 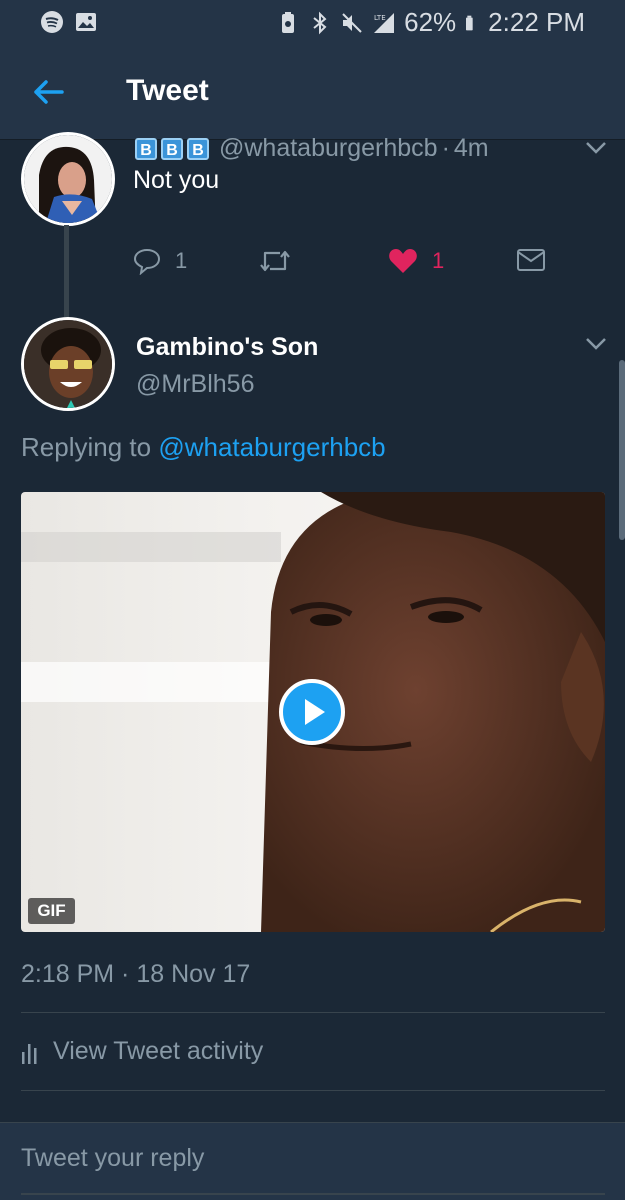 I want to click on reply-action: 1, so click(x=160, y=261).